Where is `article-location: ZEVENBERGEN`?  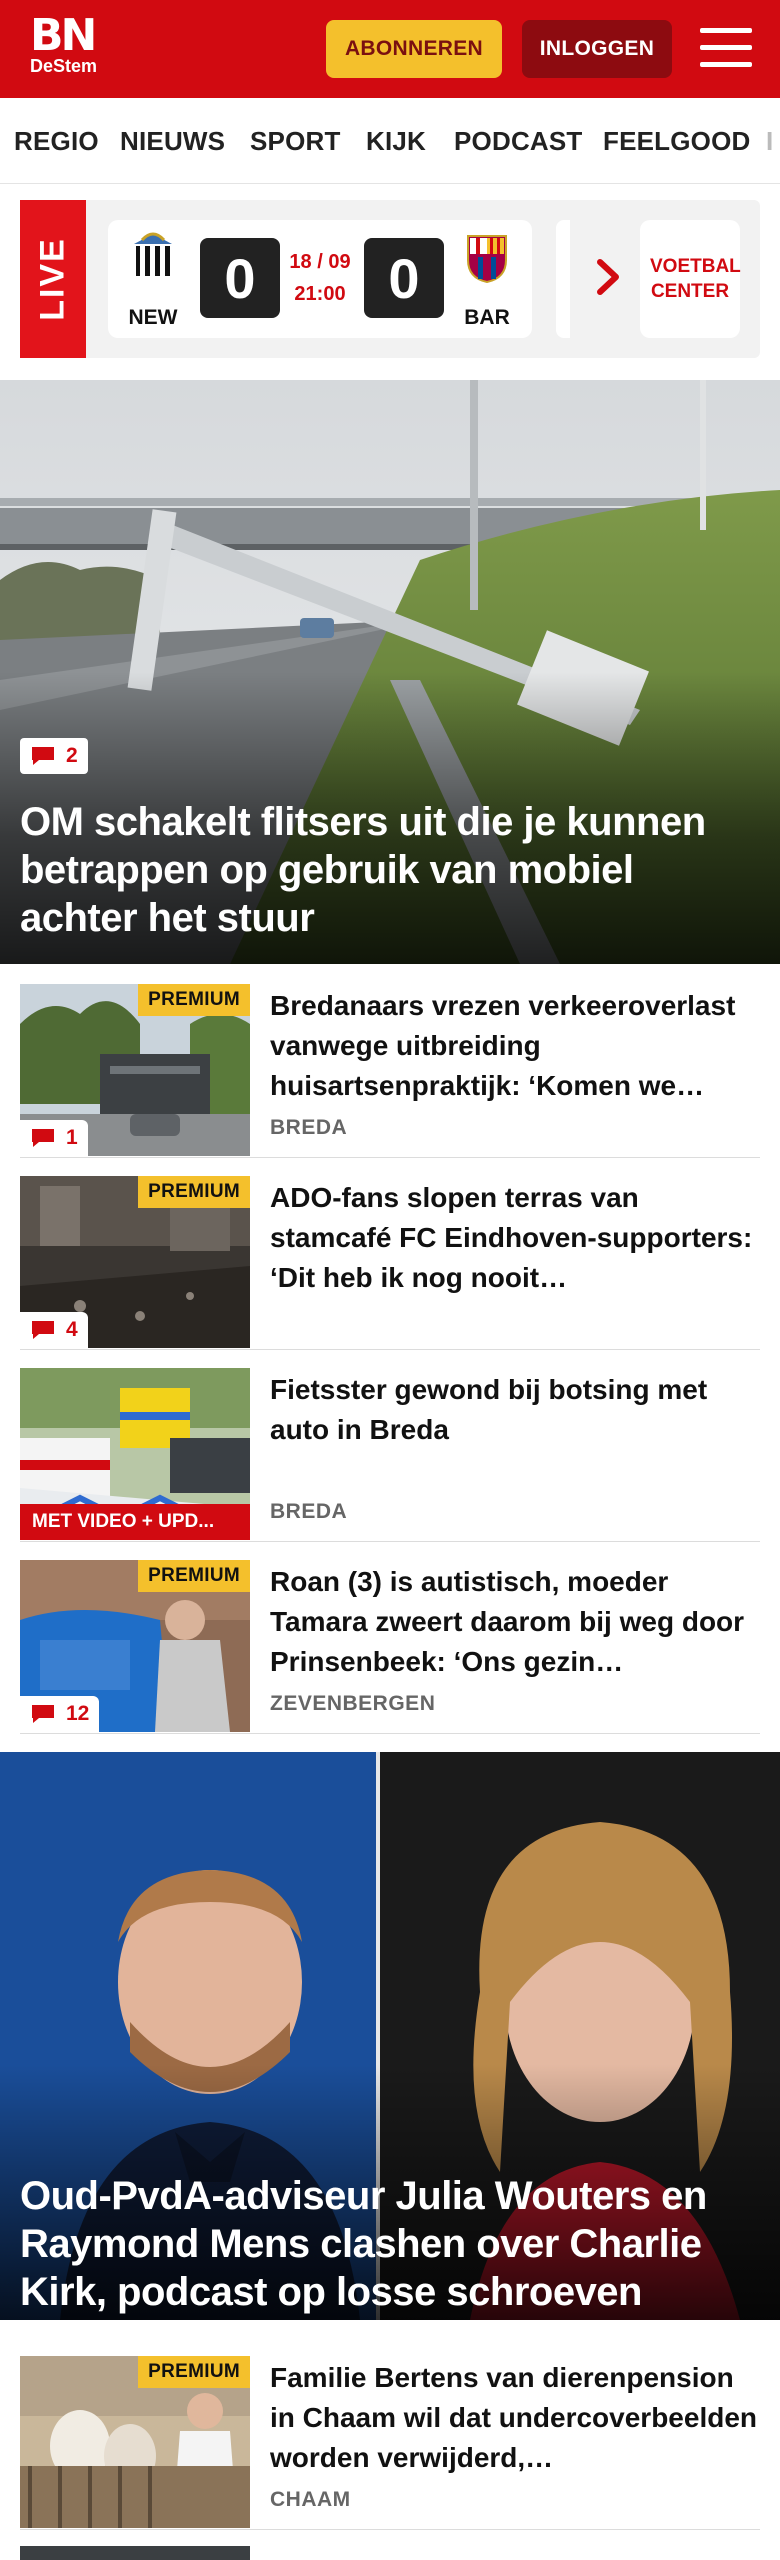
article-location: ZEVENBERGEN is located at coordinates (353, 1703).